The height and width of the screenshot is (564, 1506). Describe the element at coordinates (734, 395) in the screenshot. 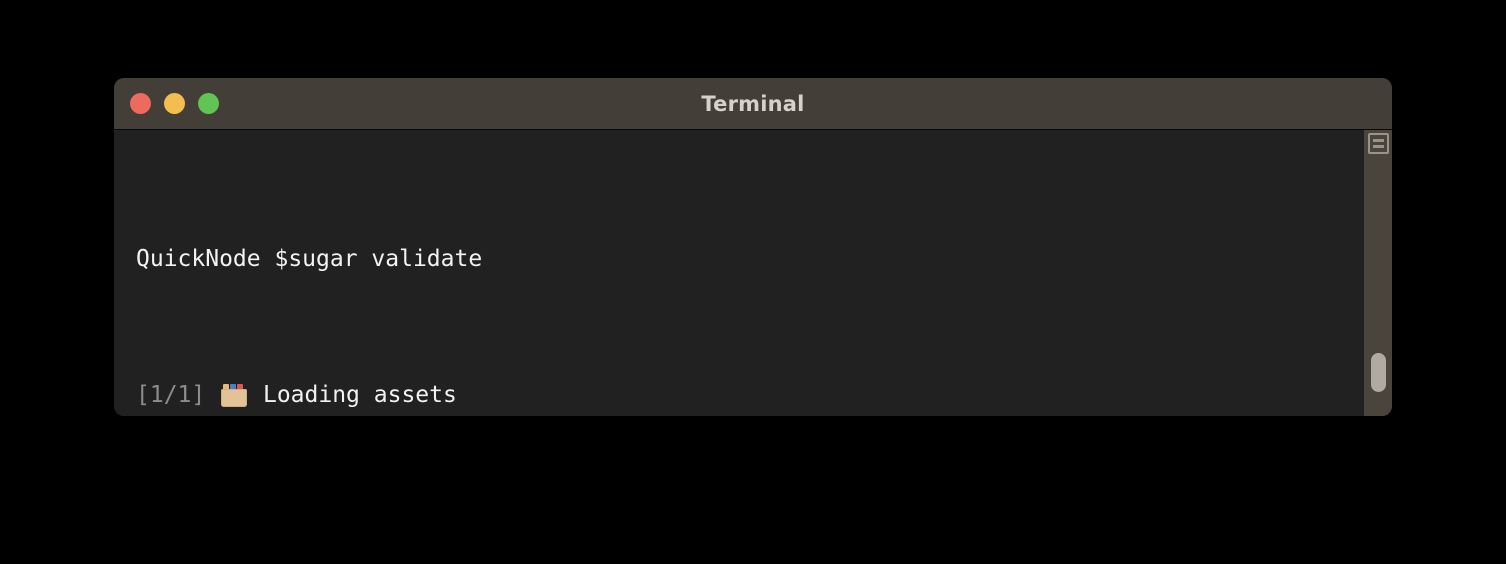

I see `loading-assets-line: [1/1] Loading assets` at that location.